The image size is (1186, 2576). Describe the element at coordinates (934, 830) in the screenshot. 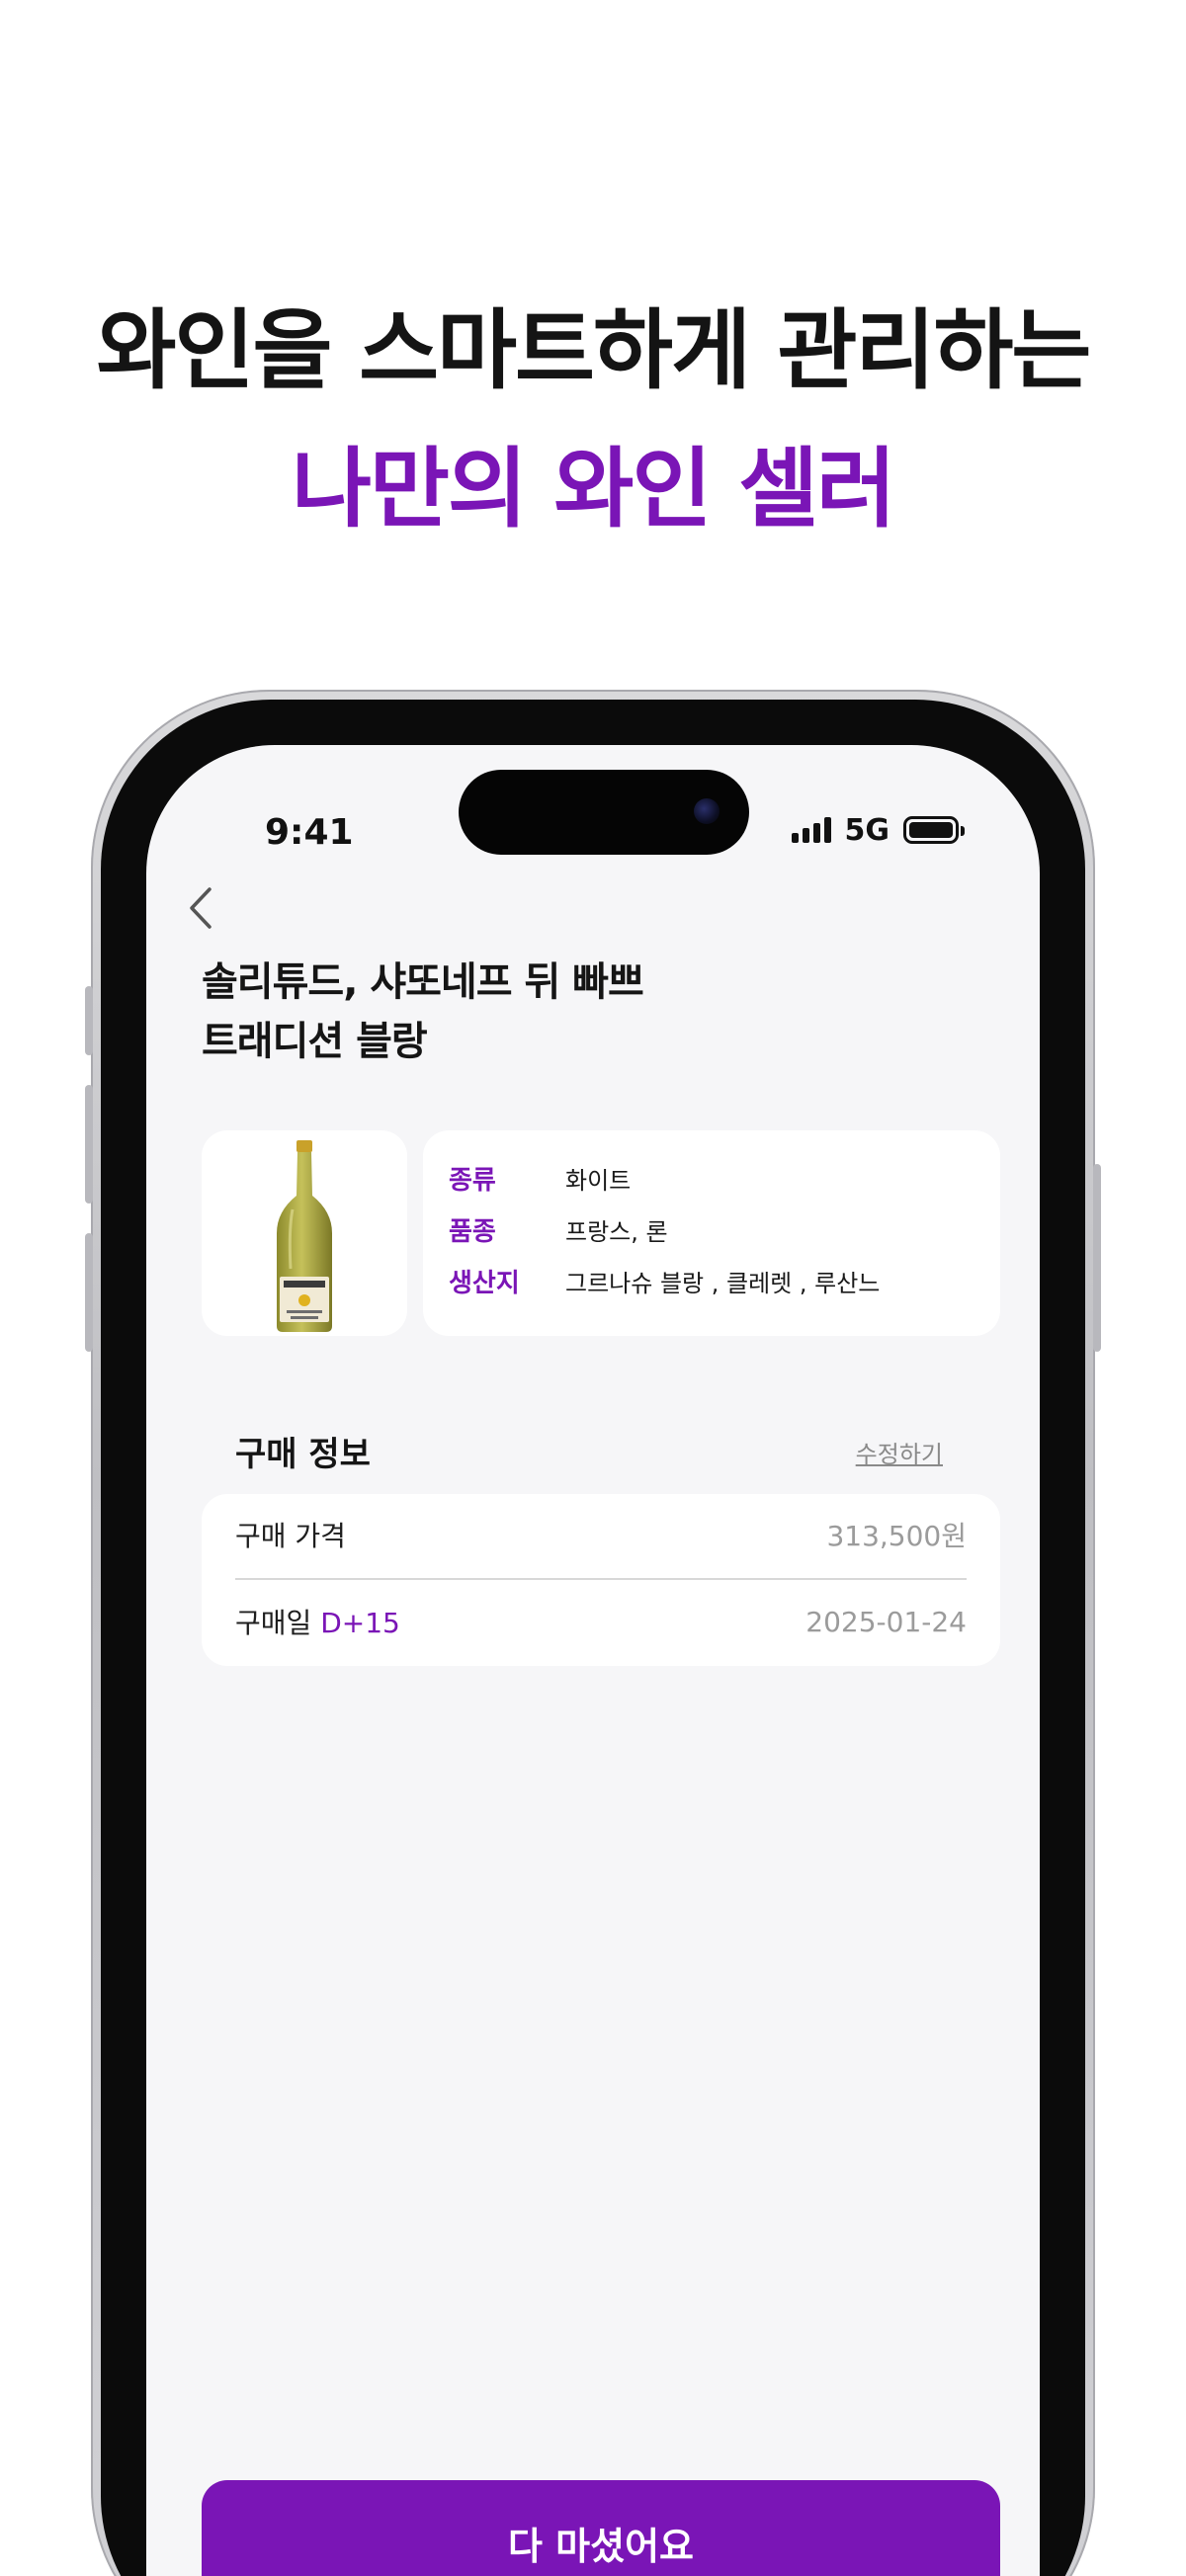

I see `battery-icon` at that location.